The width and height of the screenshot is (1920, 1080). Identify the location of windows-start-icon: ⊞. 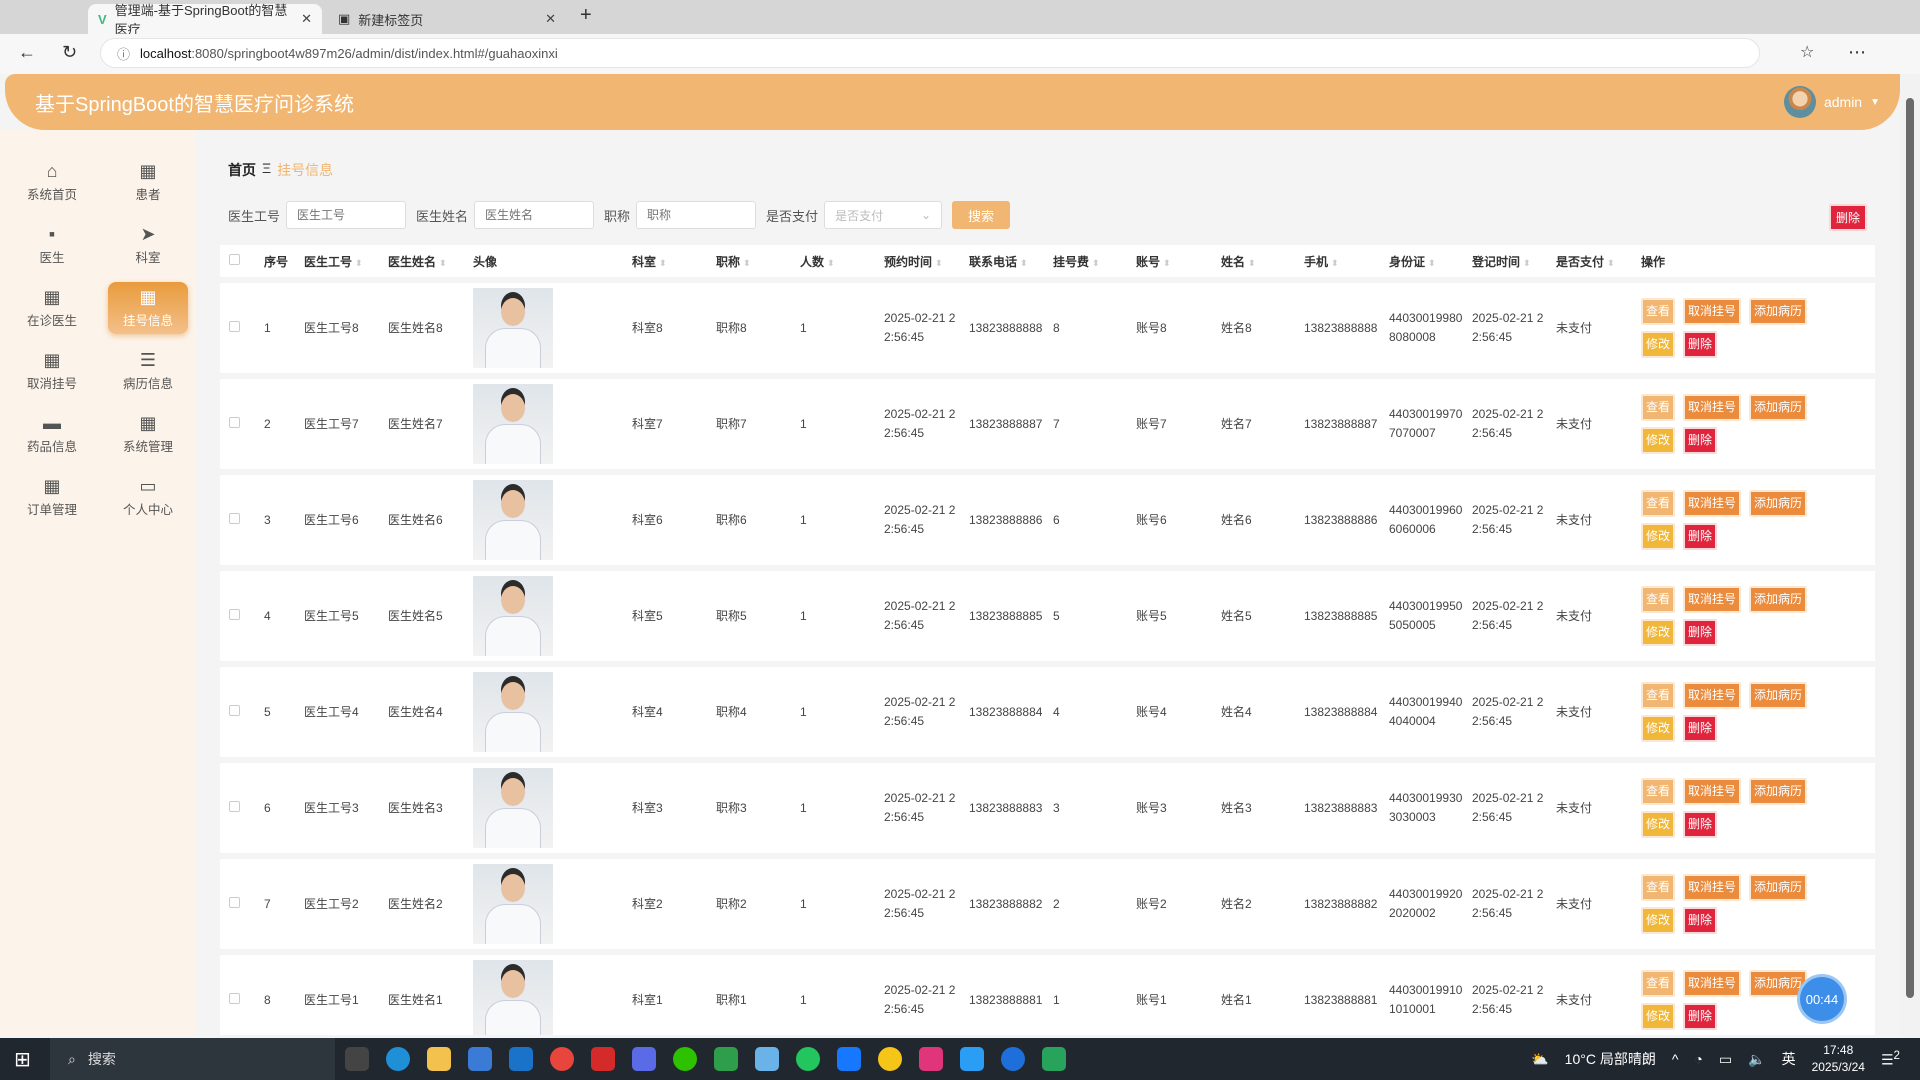
(22, 1059).